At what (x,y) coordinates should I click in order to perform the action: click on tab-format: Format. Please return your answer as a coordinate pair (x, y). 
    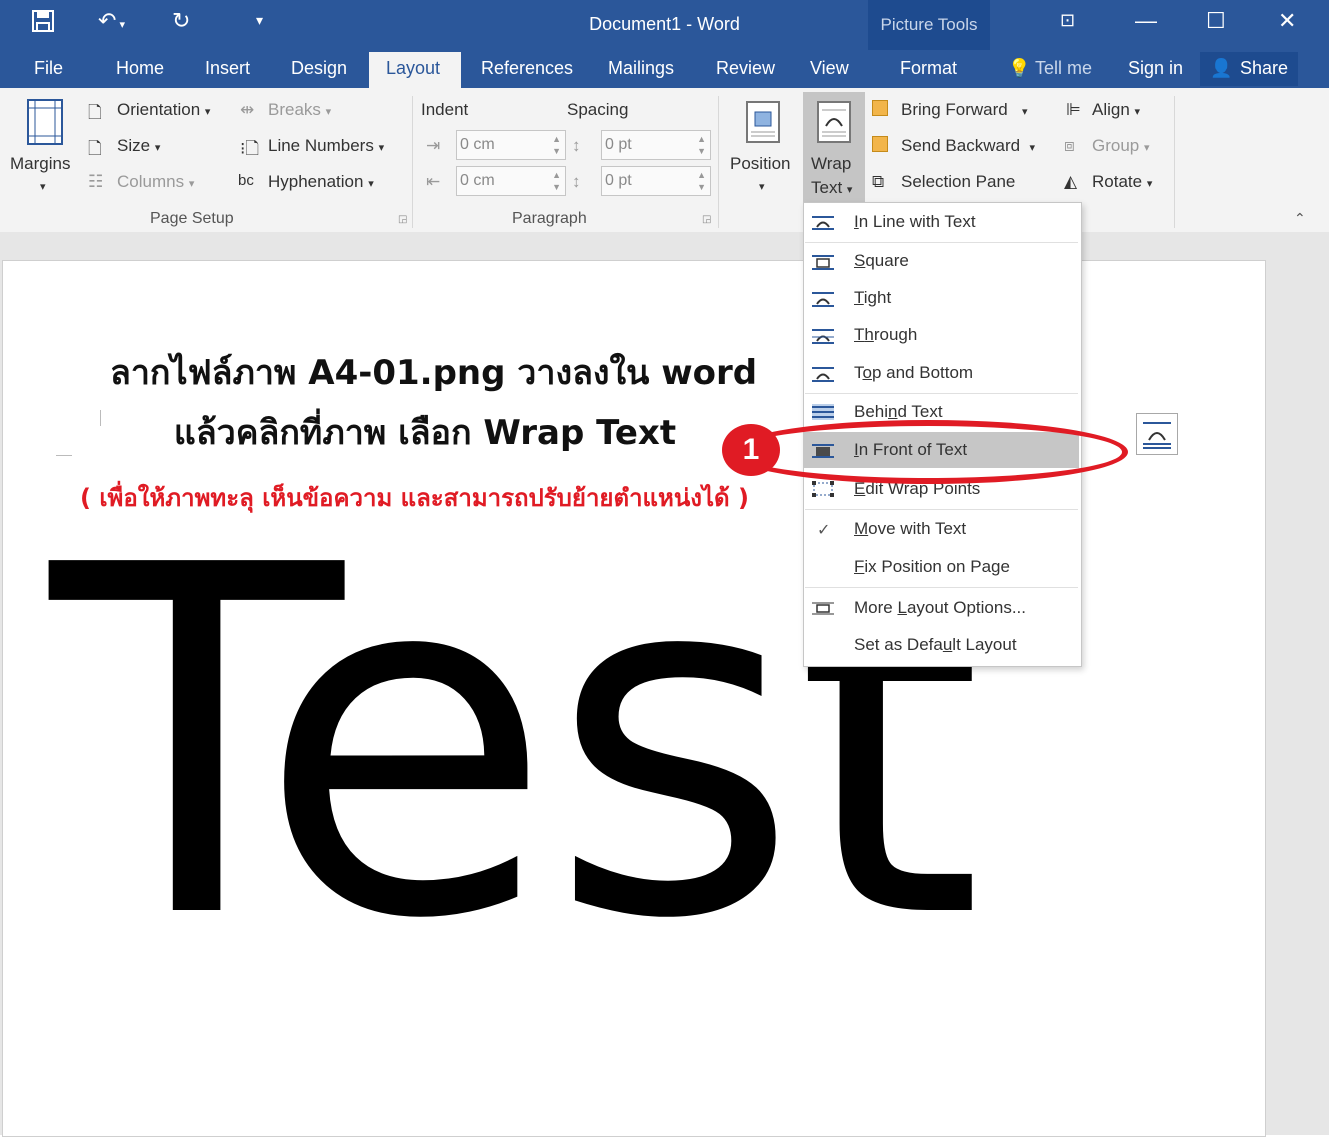
    Looking at the image, I should click on (928, 68).